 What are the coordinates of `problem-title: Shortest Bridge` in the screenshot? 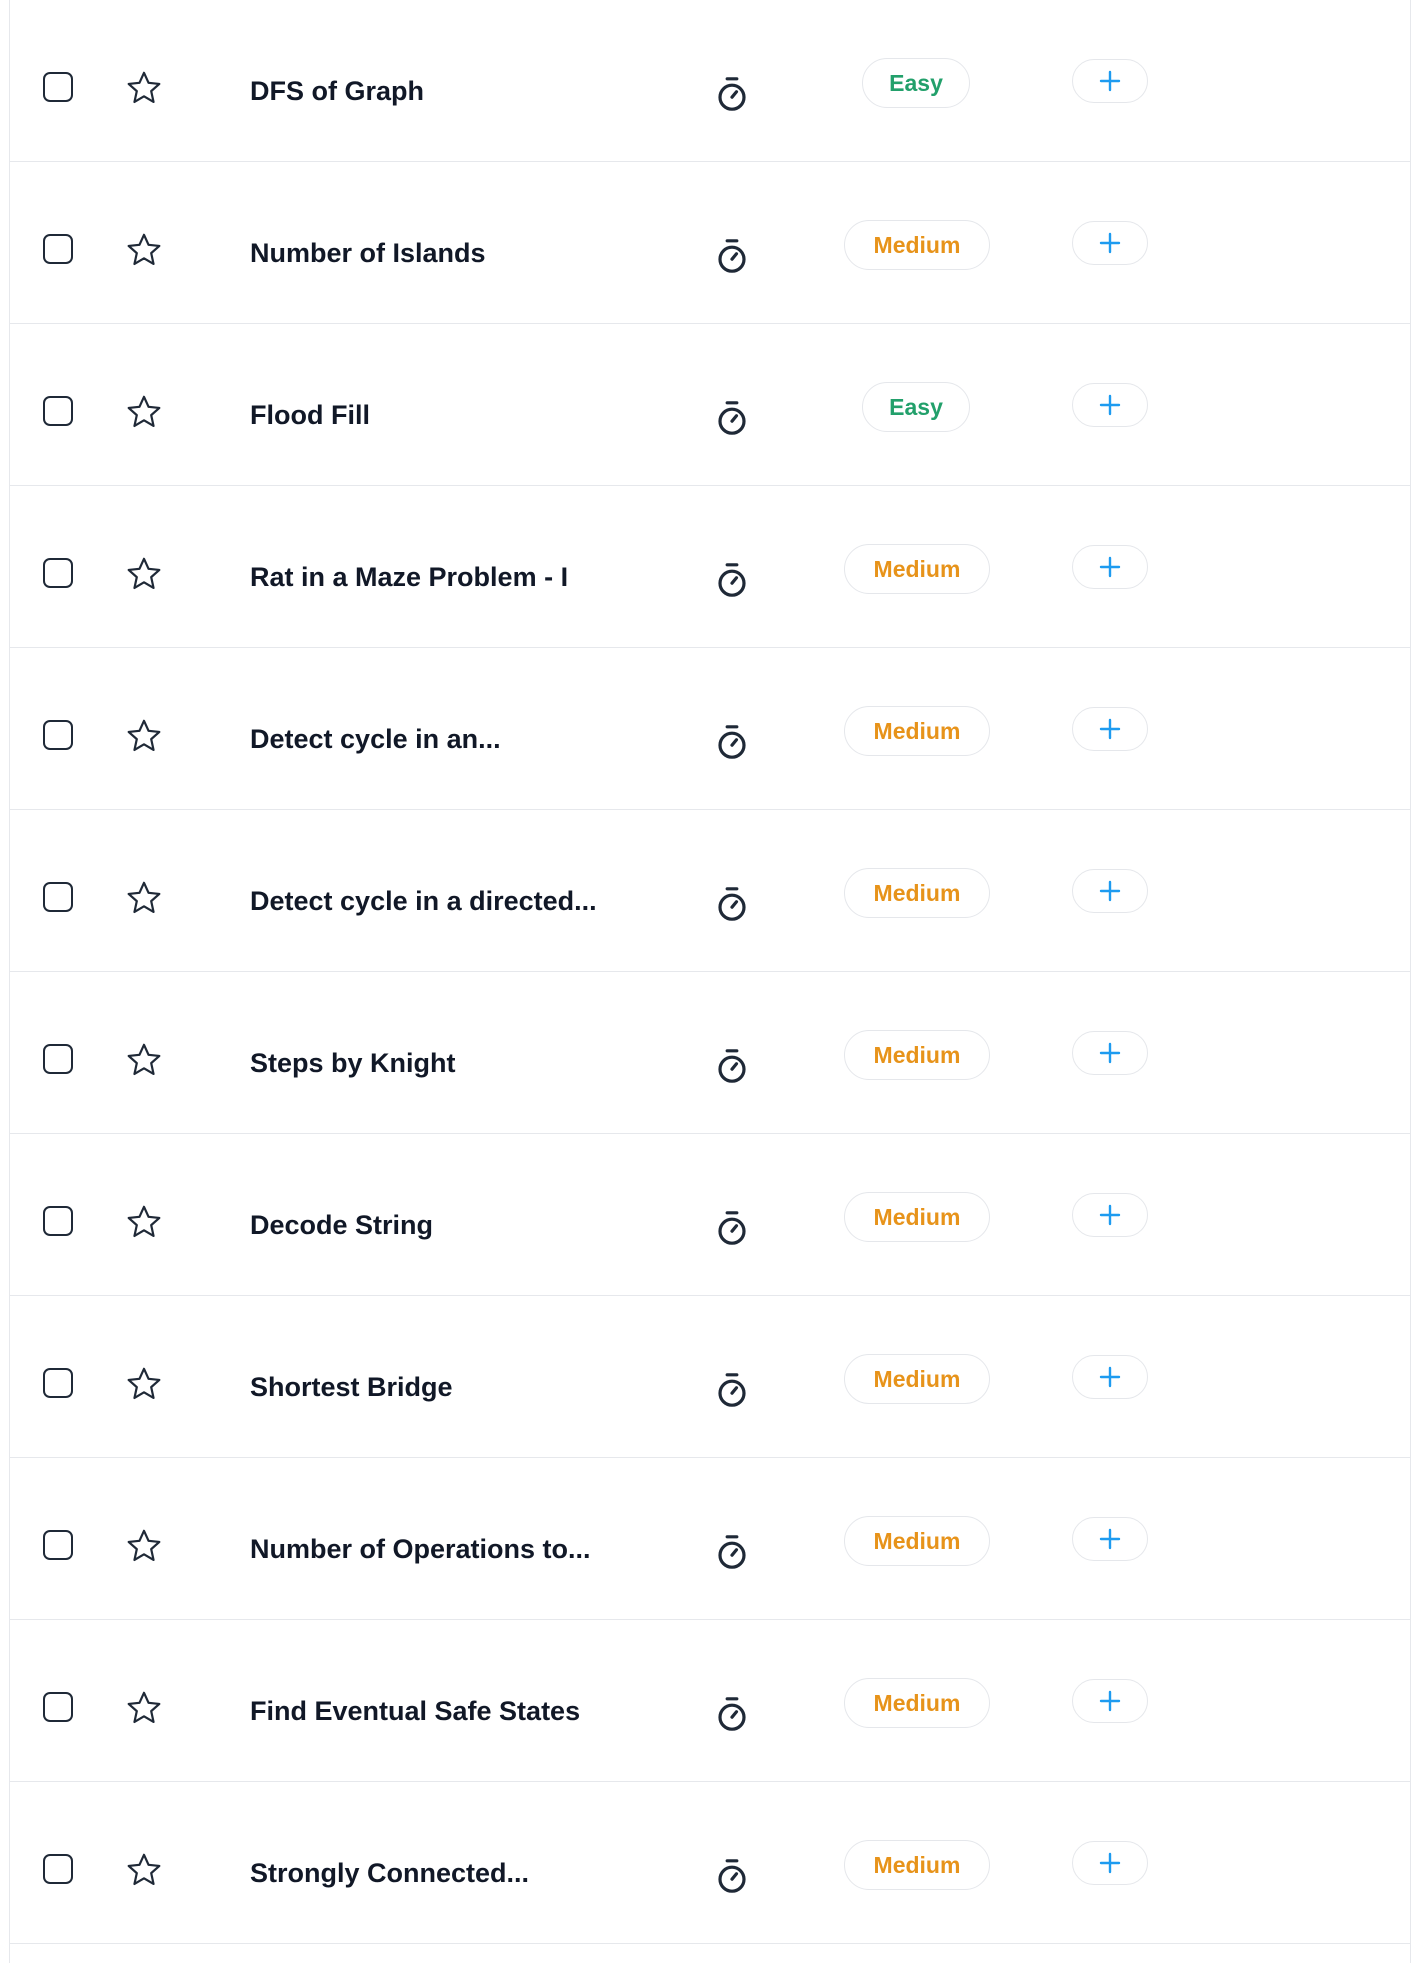 It's located at (460, 1387).